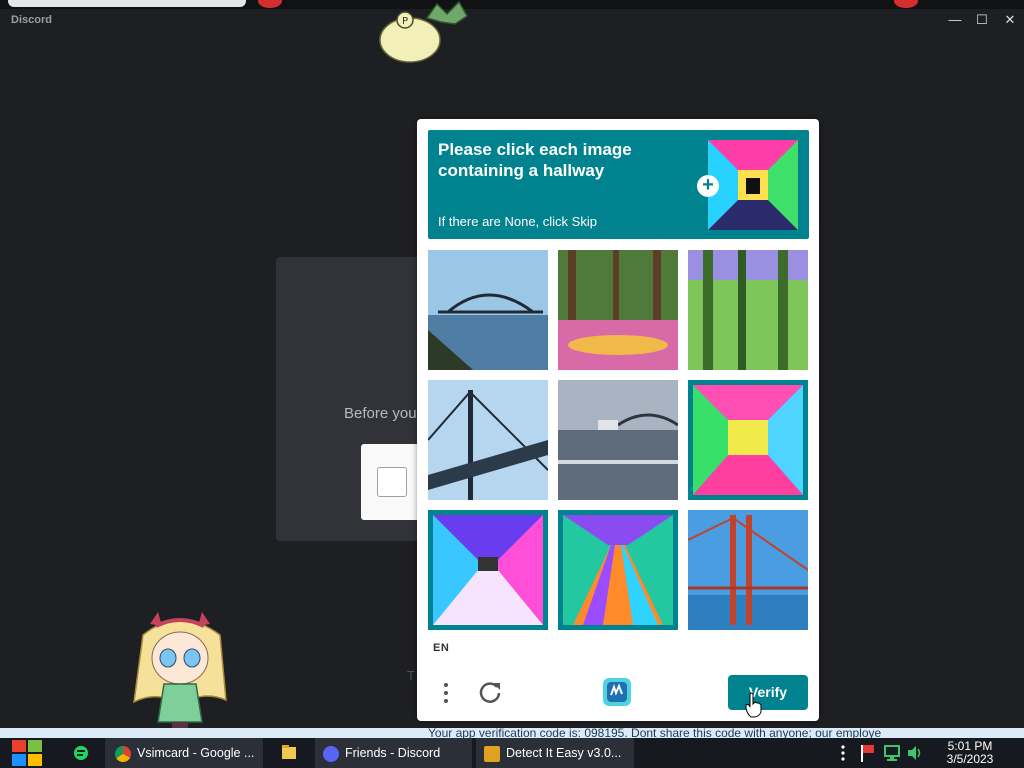 The image size is (1024, 768). Describe the element at coordinates (955, 20) in the screenshot. I see `minimize-button: —` at that location.